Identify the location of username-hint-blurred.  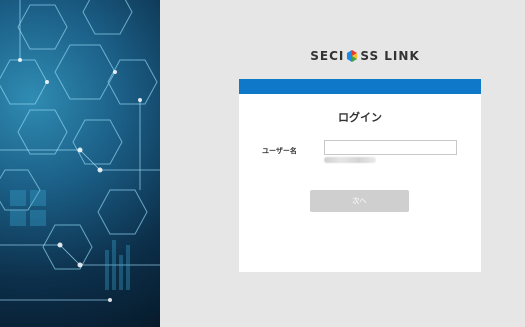
(350, 160).